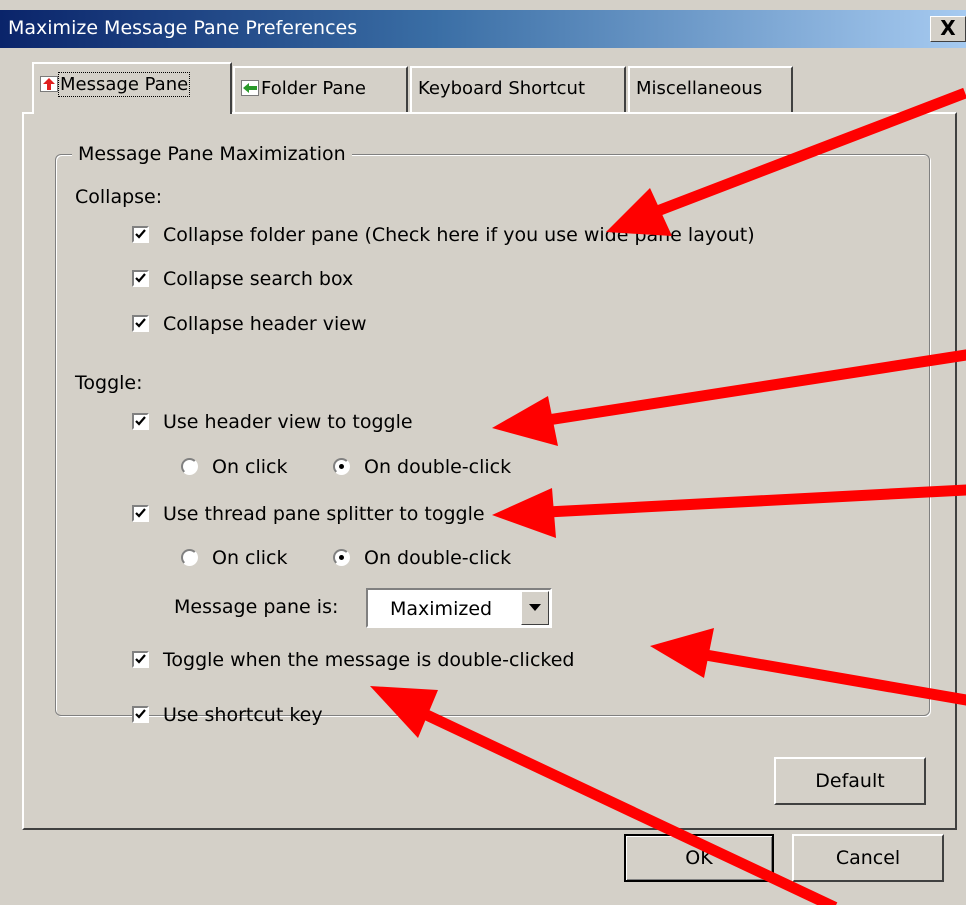 The image size is (966, 905). I want to click on header-view-on-click-radio, so click(189, 466).